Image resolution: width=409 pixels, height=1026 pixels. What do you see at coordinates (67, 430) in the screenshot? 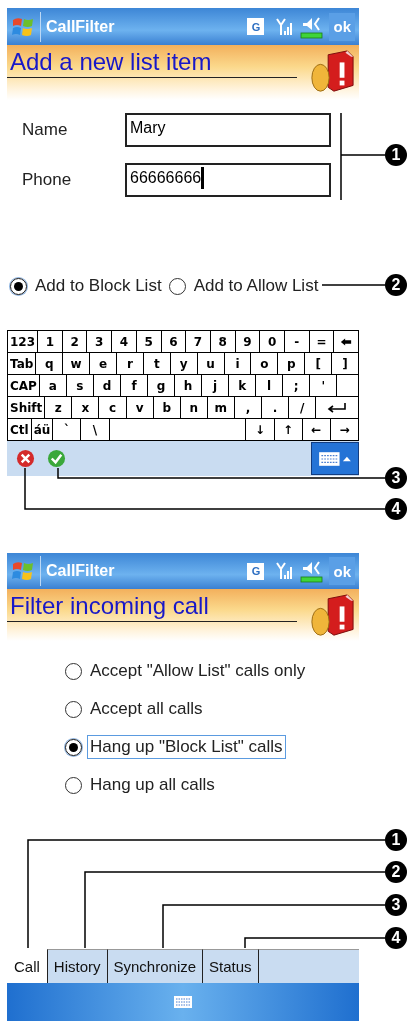
I see `keyboard-key: `` at bounding box center [67, 430].